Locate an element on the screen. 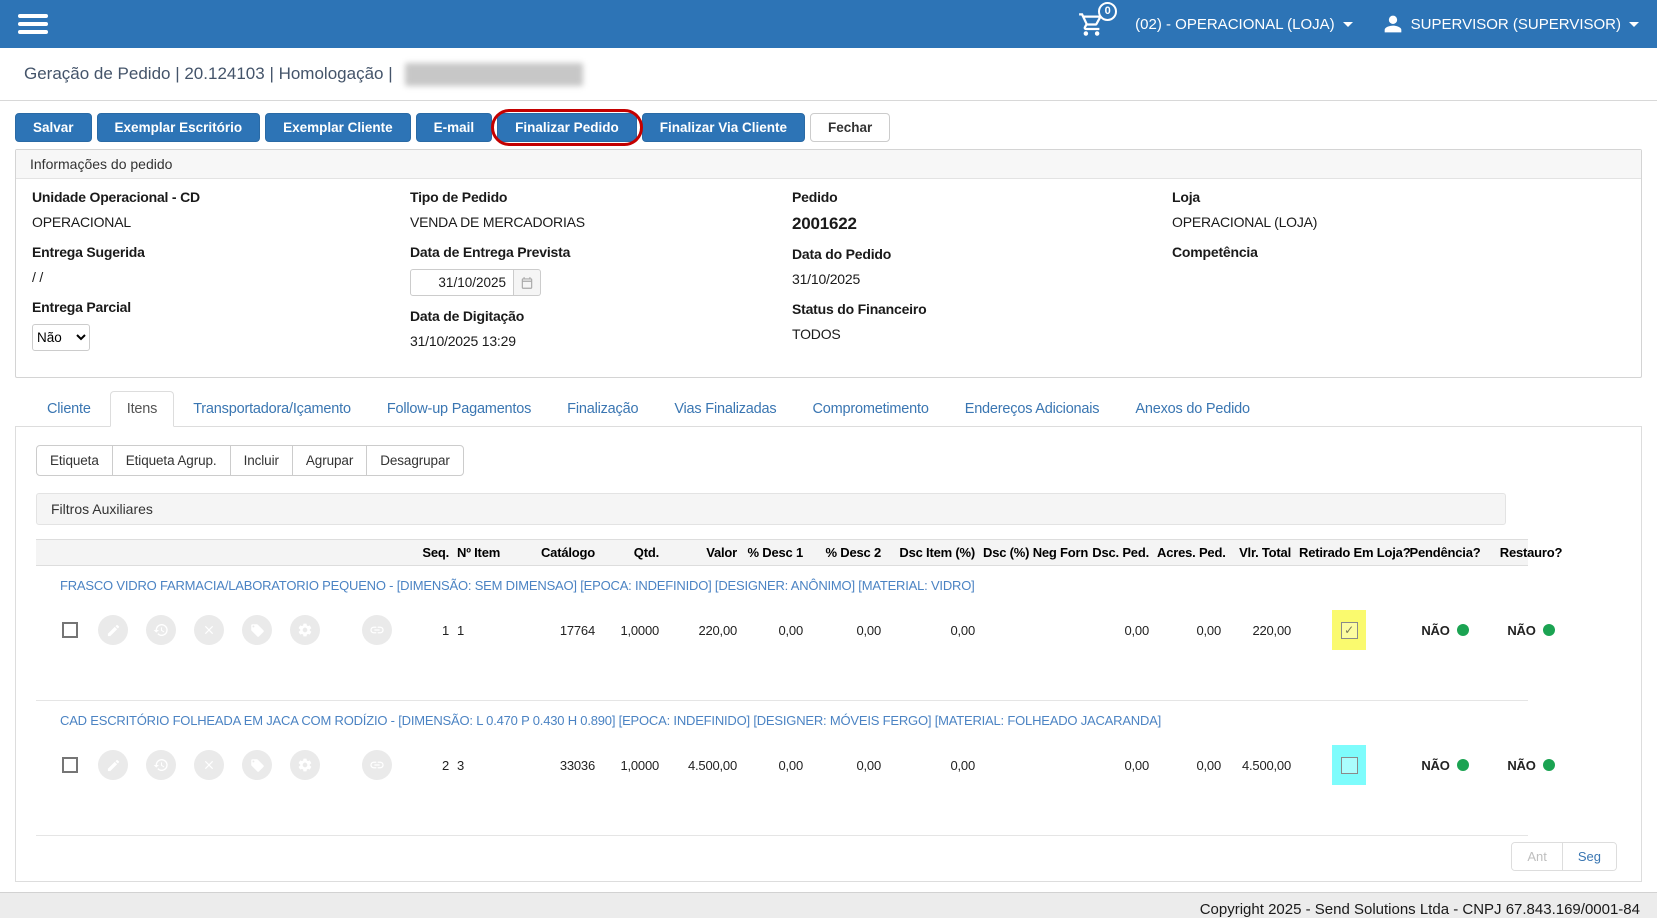  tab-vias-finalizadas: Vias Finalizadas is located at coordinates (725, 409).